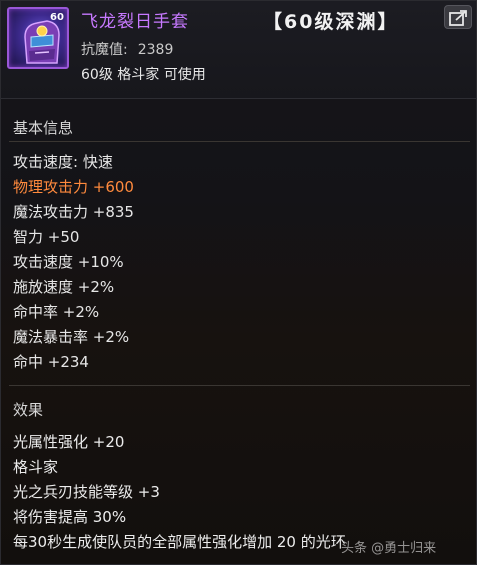 This screenshot has width=477, height=565. I want to click on stat-attack-speed-type: 攻击速度: 快速, so click(63, 162).